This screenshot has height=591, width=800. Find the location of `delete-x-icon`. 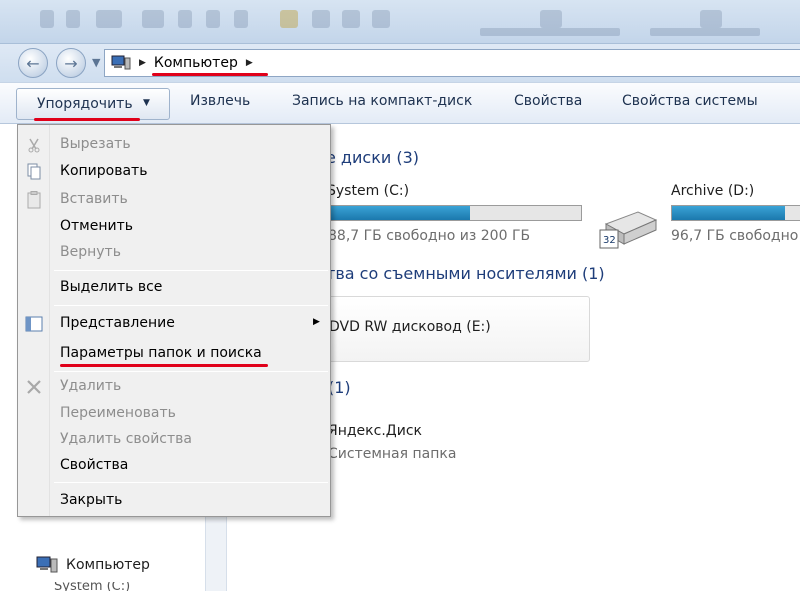

delete-x-icon is located at coordinates (34, 387).